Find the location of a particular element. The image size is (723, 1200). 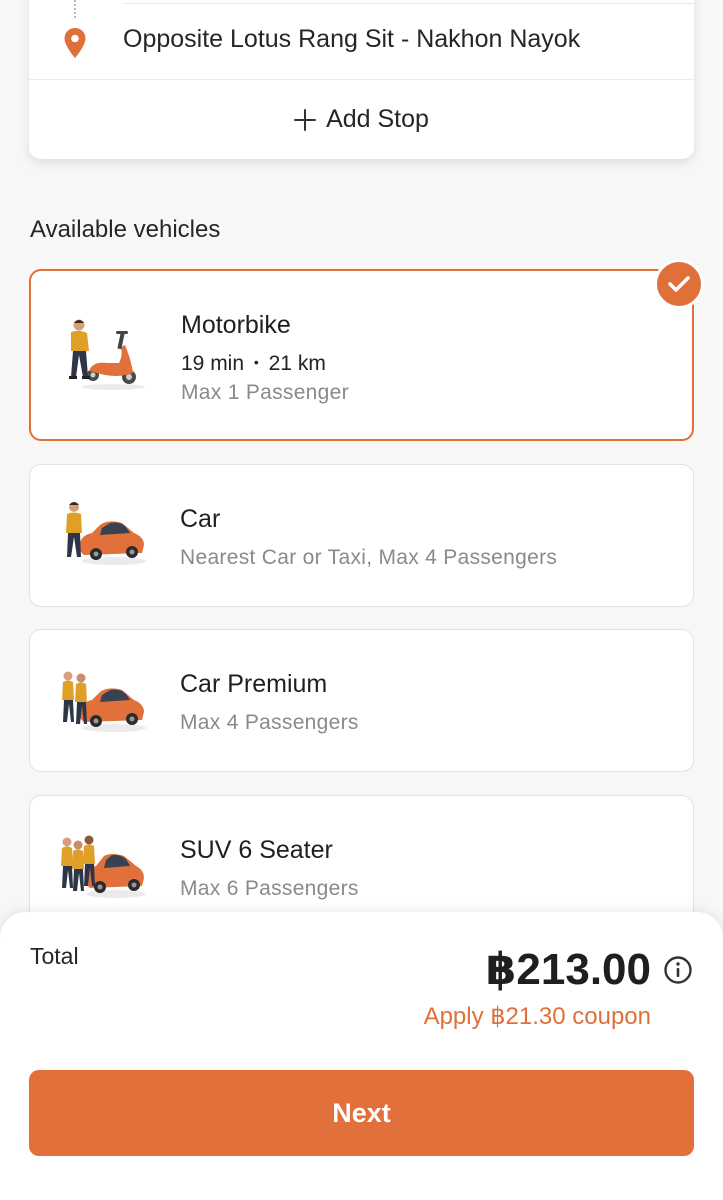

vehicle-capacity: Max 4 Passengers is located at coordinates (269, 722).